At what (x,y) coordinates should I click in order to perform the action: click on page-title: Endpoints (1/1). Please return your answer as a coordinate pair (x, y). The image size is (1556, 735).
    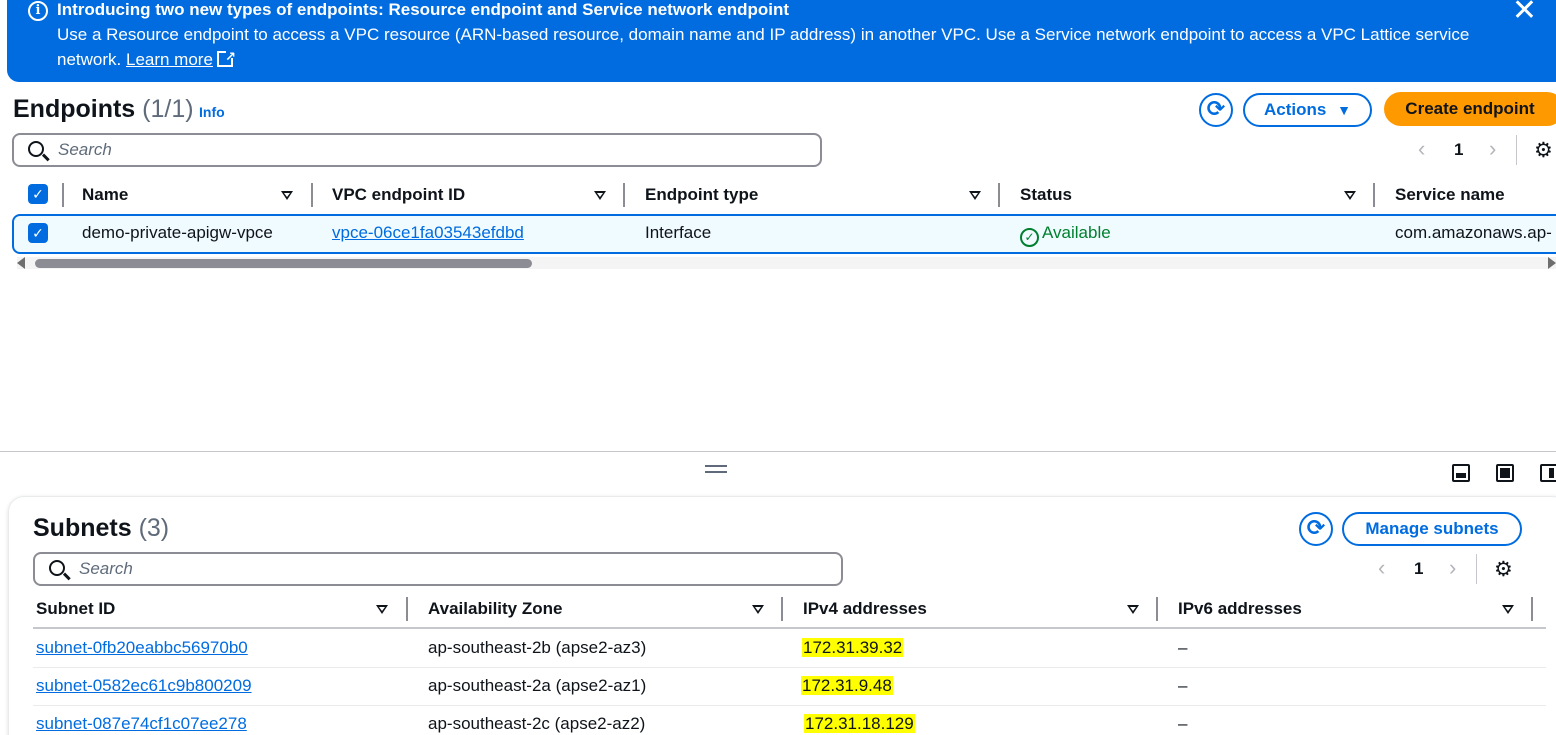
    Looking at the image, I should click on (103, 109).